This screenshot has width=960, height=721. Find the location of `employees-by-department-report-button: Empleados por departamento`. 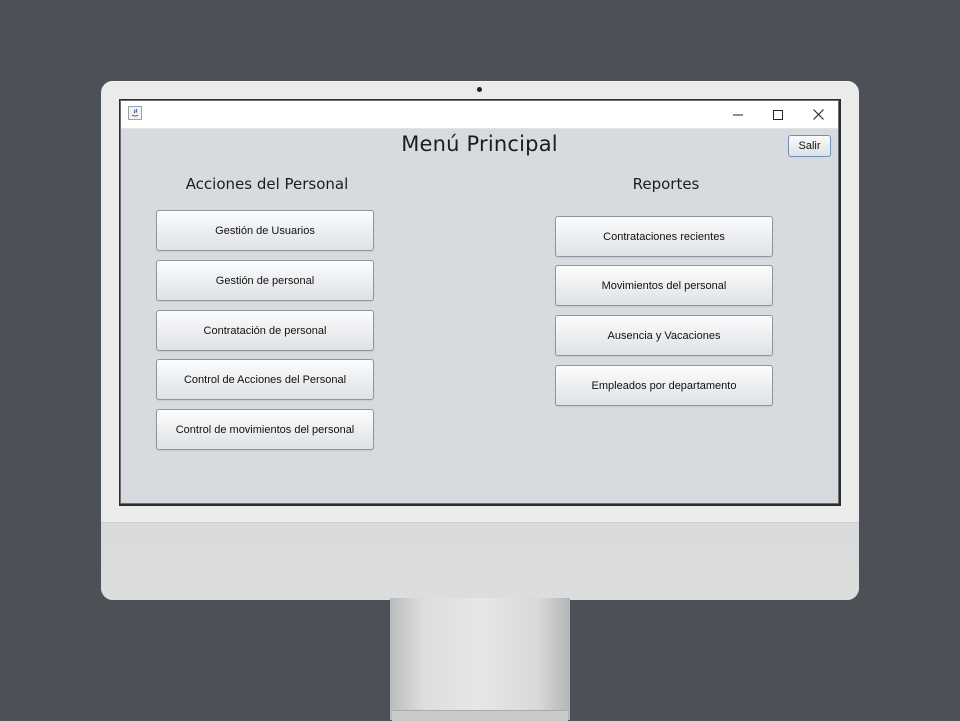

employees-by-department-report-button: Empleados por departamento is located at coordinates (664, 385).